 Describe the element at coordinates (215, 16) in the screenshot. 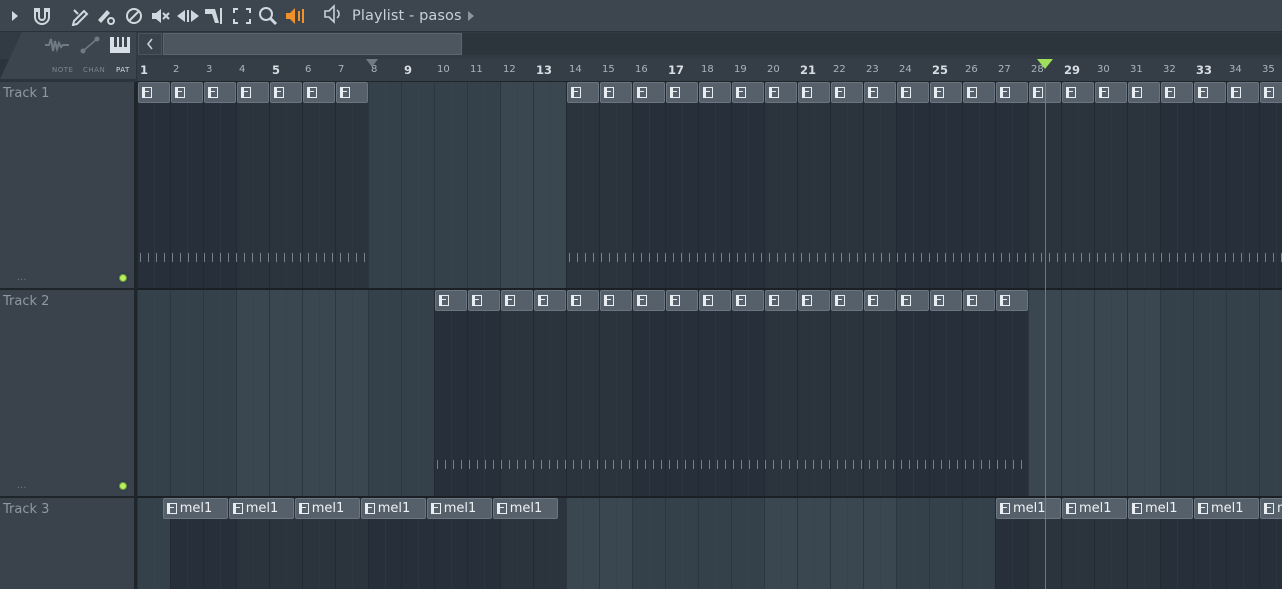

I see `slice-icon` at that location.